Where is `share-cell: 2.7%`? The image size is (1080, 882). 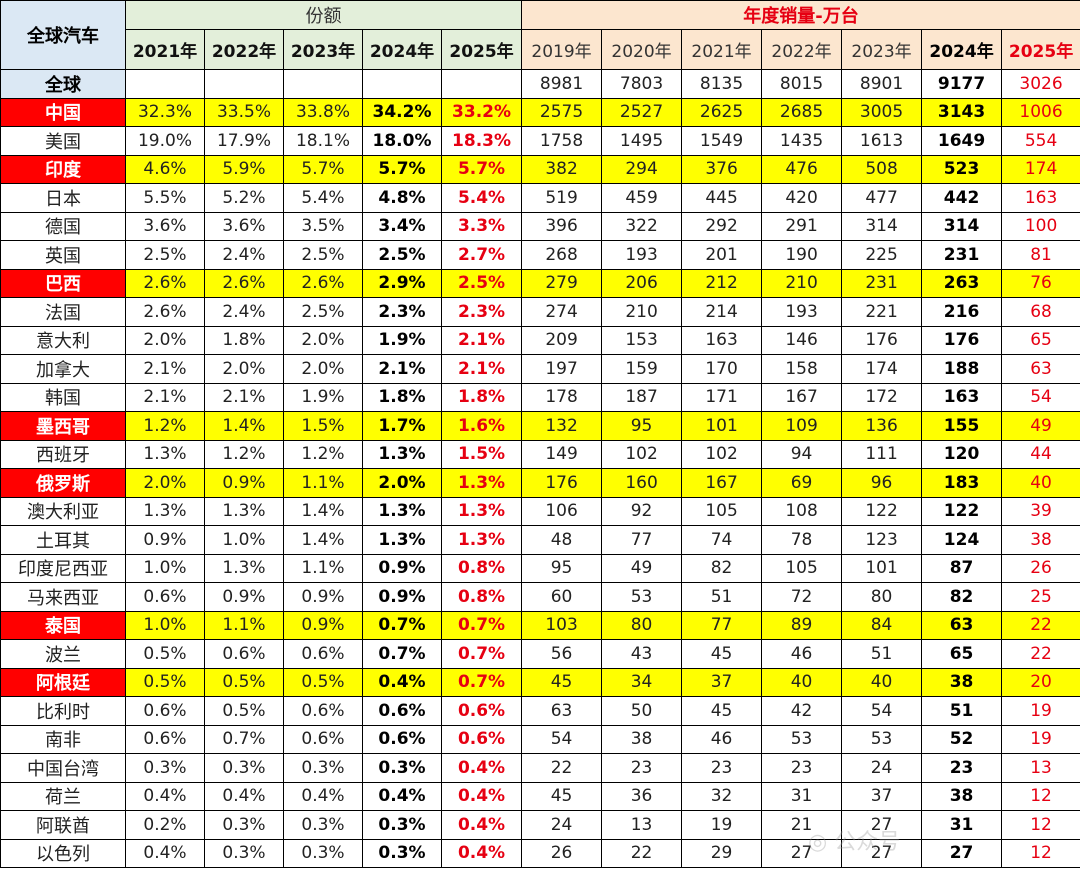 share-cell: 2.7% is located at coordinates (481, 255).